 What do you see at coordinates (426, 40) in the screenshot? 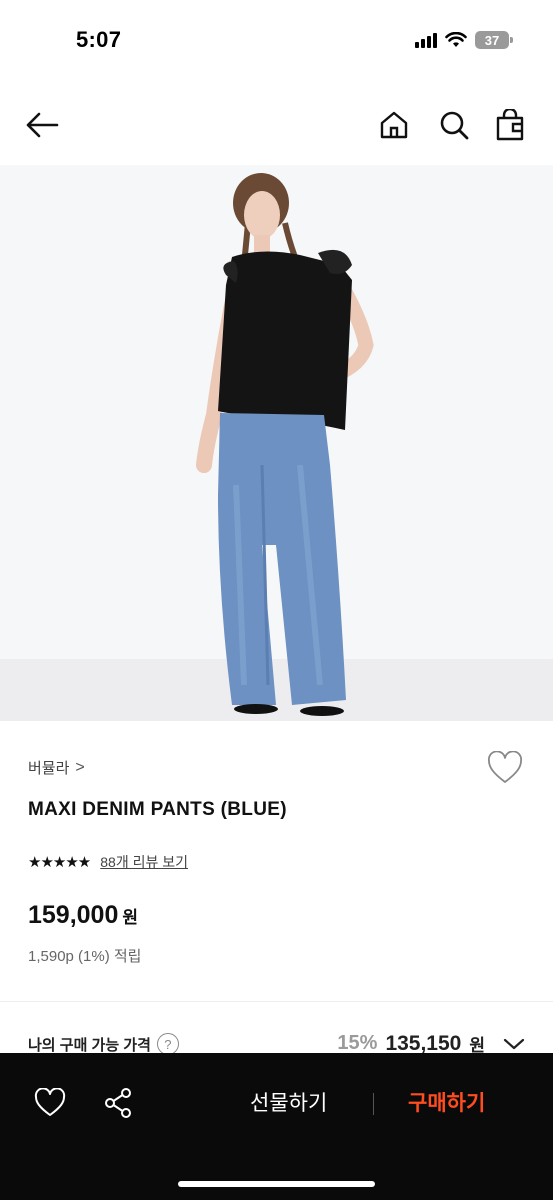
I see `signal-icon` at bounding box center [426, 40].